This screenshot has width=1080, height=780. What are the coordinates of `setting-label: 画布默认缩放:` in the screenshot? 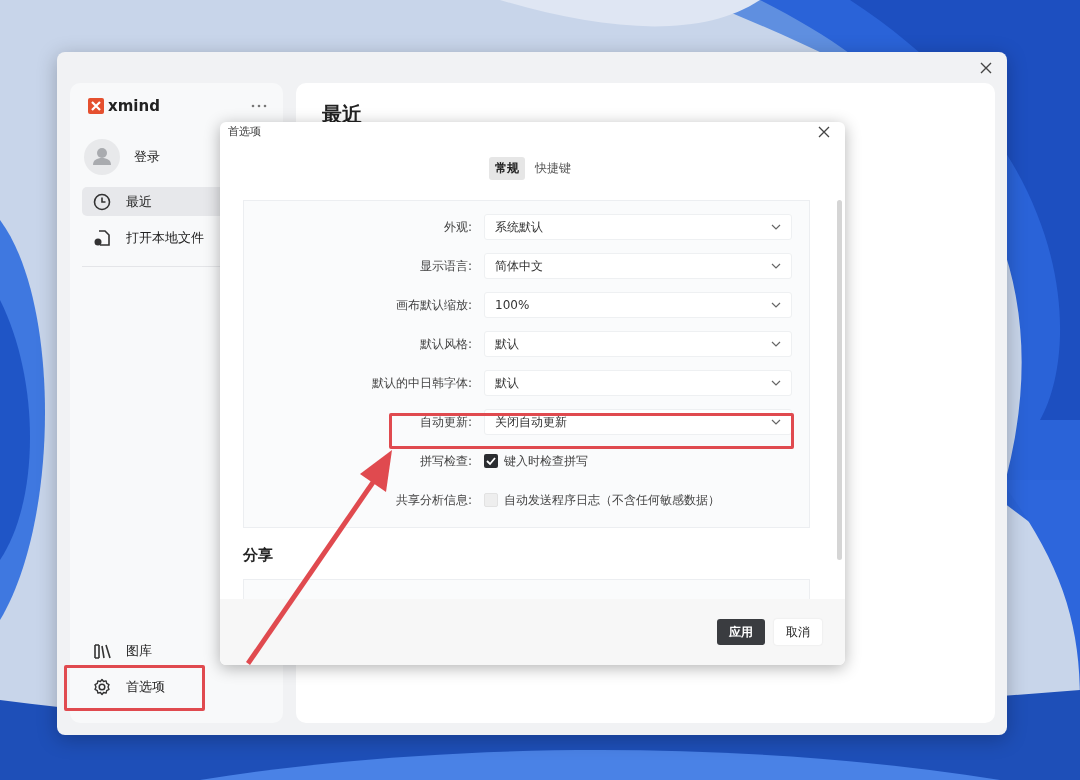 It's located at (433, 305).